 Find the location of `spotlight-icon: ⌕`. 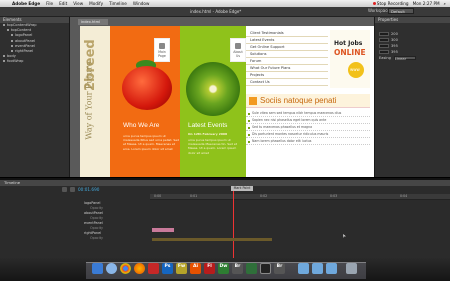

spotlight-icon: ⌕ is located at coordinates (445, 3).